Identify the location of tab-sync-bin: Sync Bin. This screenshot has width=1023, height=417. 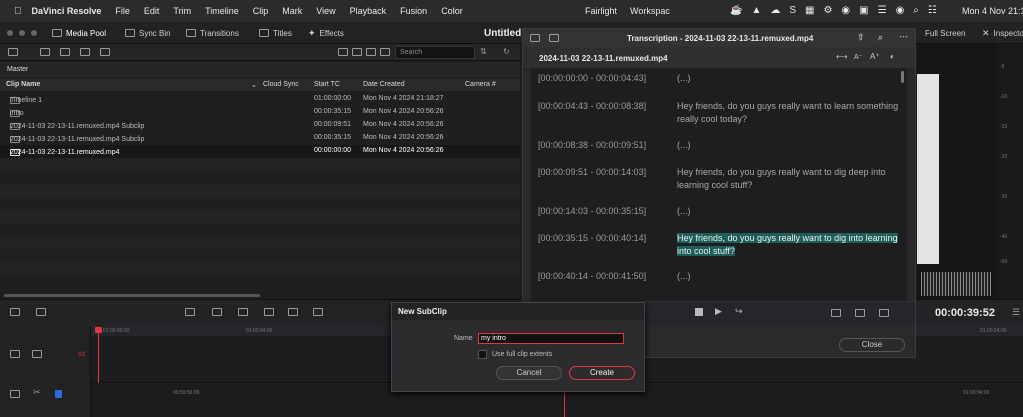
(148, 33).